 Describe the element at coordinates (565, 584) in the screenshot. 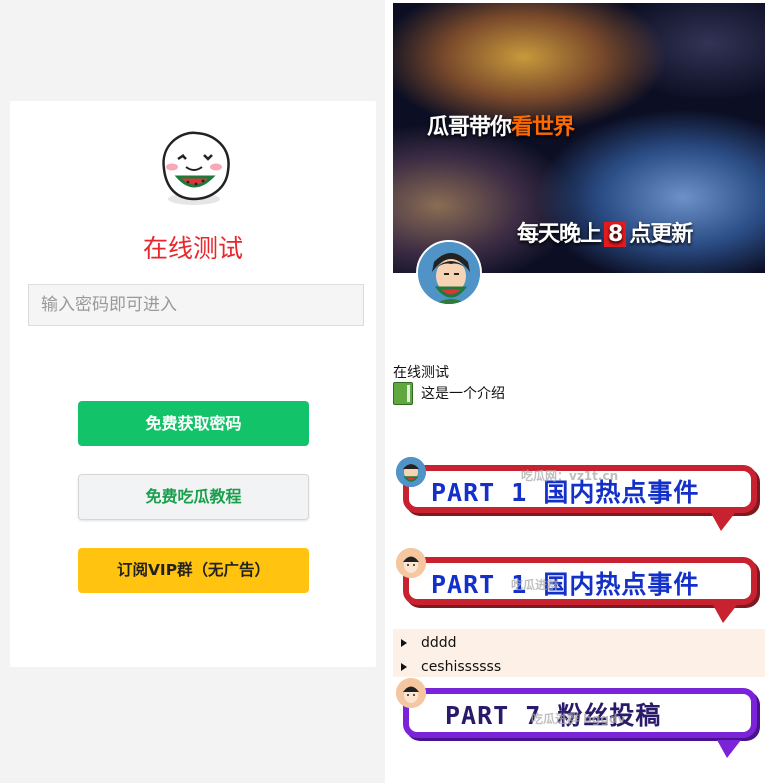

I see `part-title: PART 1 国内热点事件` at that location.